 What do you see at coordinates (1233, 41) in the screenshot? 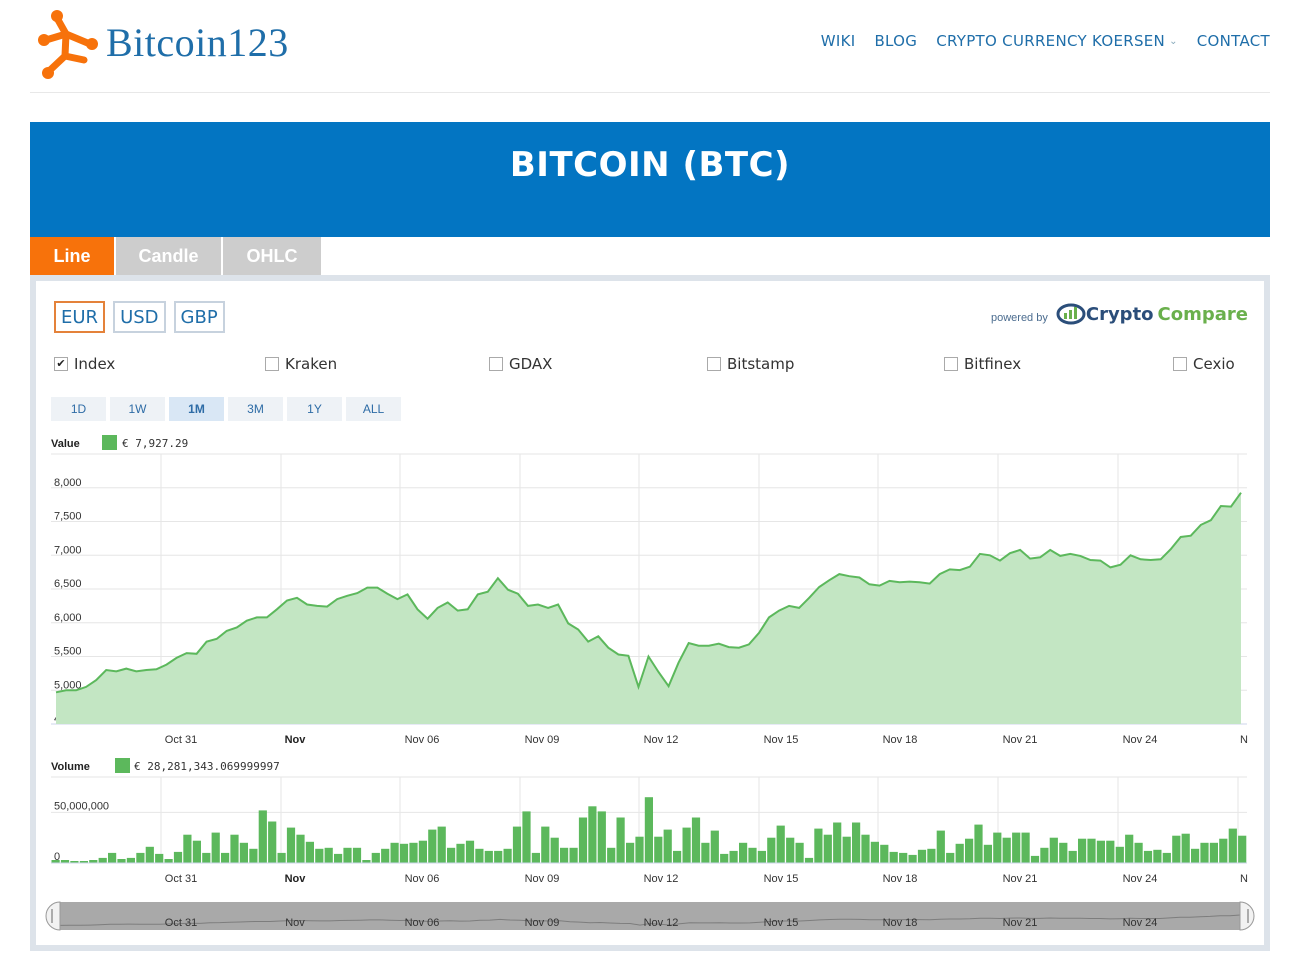
I see `nav-contact: CONTACT` at bounding box center [1233, 41].